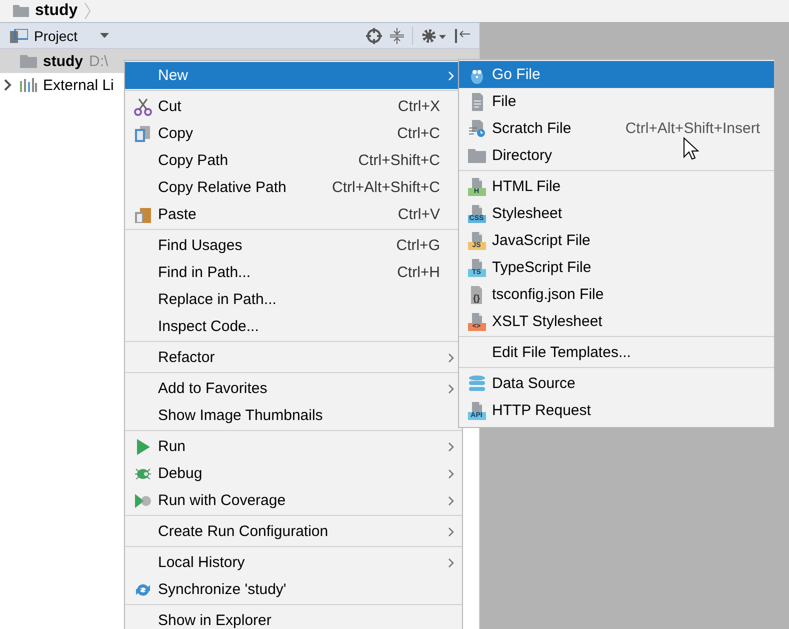 The height and width of the screenshot is (629, 789). I want to click on tree-label: External Li, so click(78, 85).